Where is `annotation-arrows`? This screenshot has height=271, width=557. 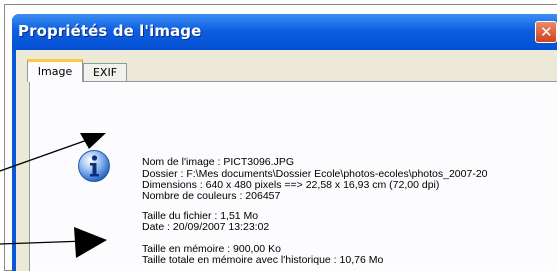 annotation-arrows is located at coordinates (53, 195).